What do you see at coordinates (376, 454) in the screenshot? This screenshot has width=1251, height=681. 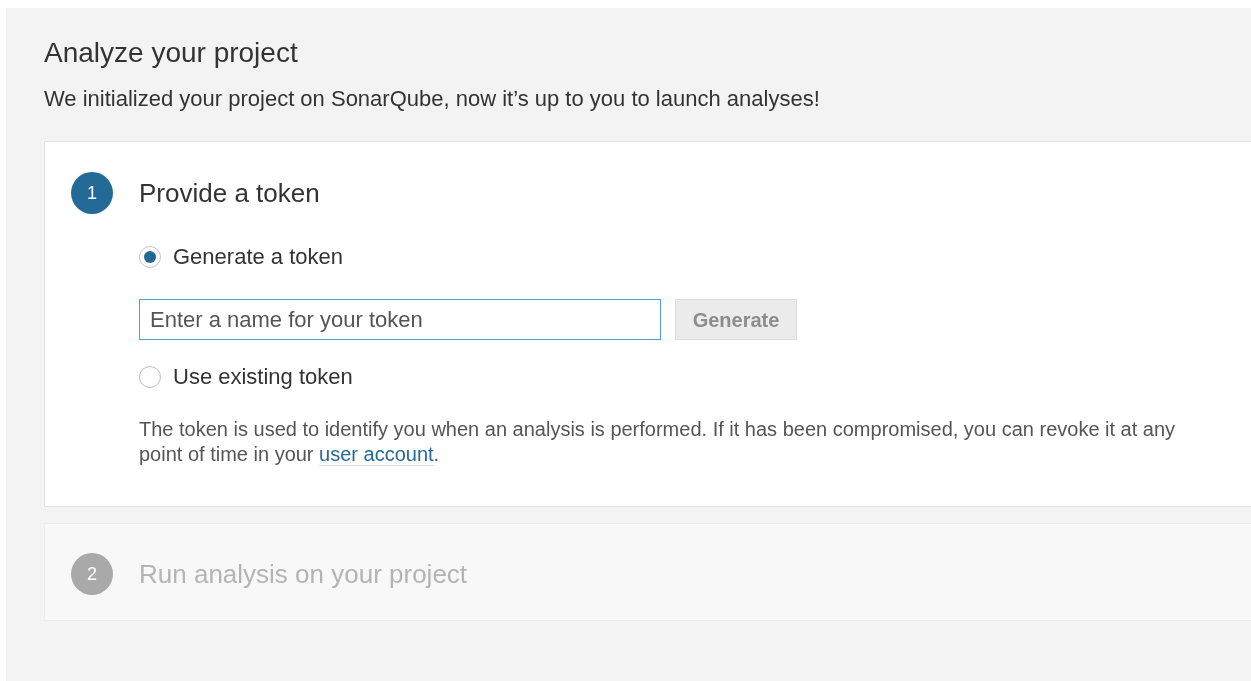 I see `user-account-link: user account` at bounding box center [376, 454].